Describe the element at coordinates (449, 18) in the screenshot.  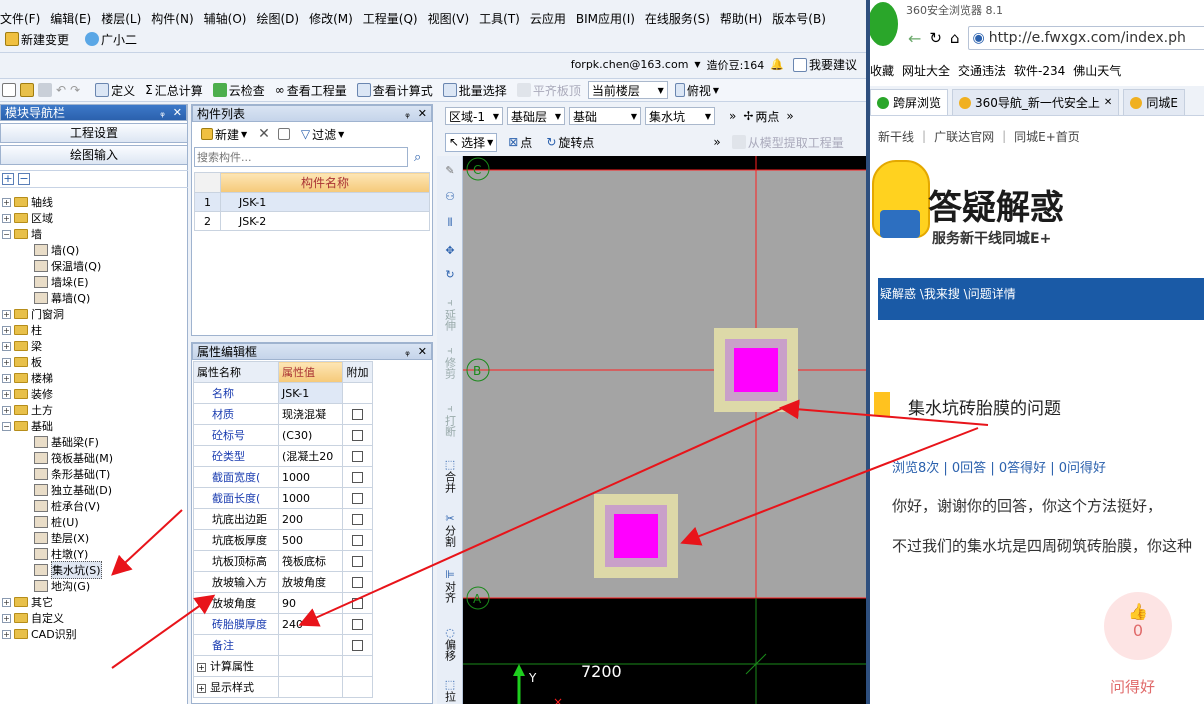
I see `menu-item: 视图(V)` at that location.